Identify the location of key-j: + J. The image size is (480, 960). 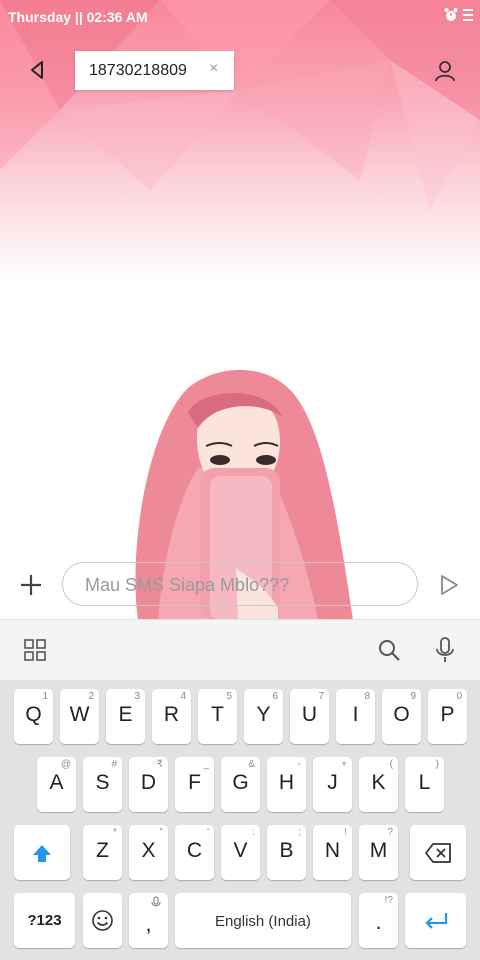
(332, 784).